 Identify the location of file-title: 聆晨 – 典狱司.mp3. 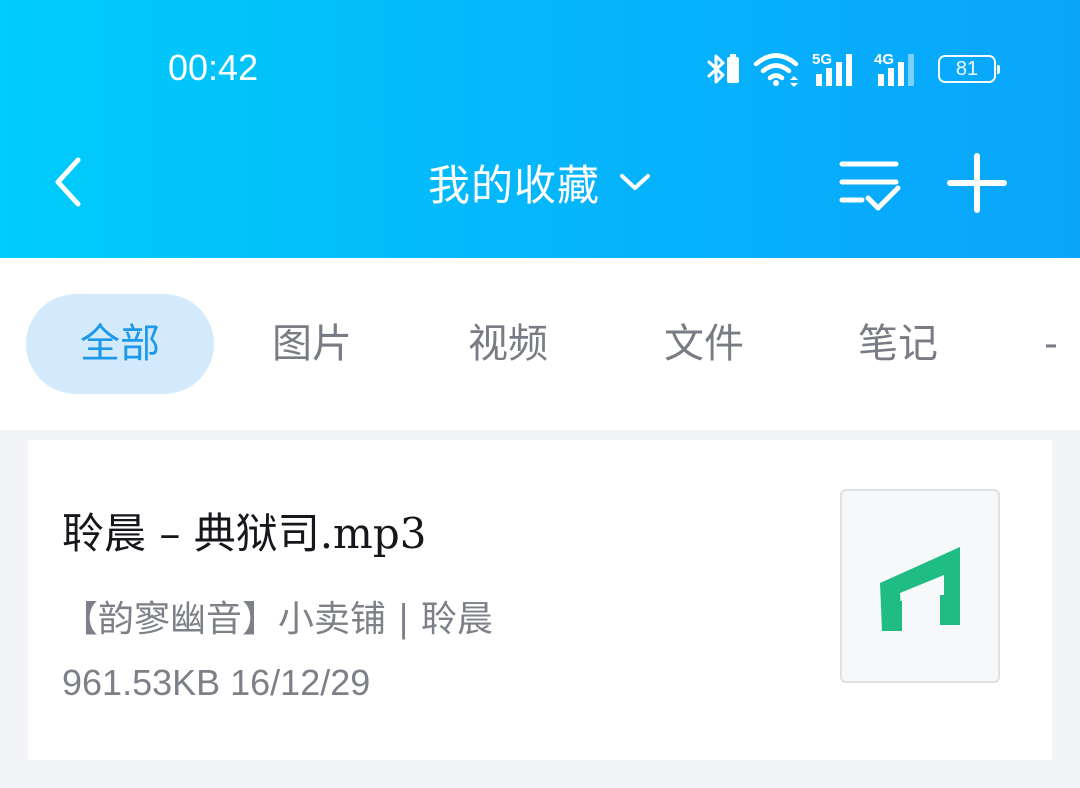
(244, 533).